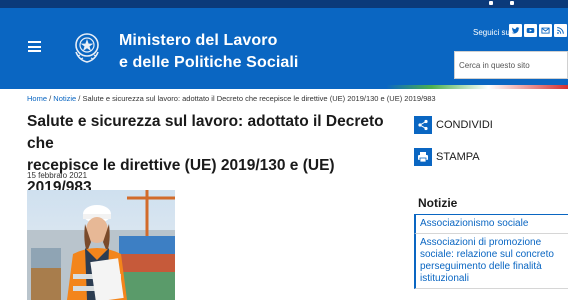 The image size is (568, 300). I want to click on print-button: STAMPA, so click(447, 157).